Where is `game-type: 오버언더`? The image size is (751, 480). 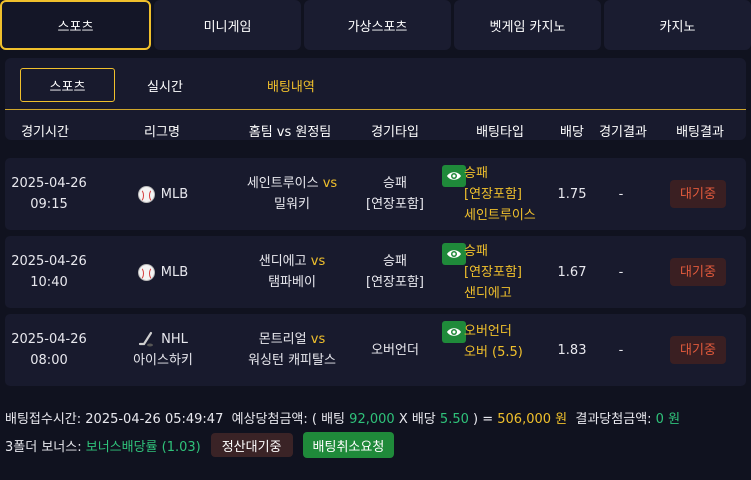
game-type: 오버언더 is located at coordinates (395, 350).